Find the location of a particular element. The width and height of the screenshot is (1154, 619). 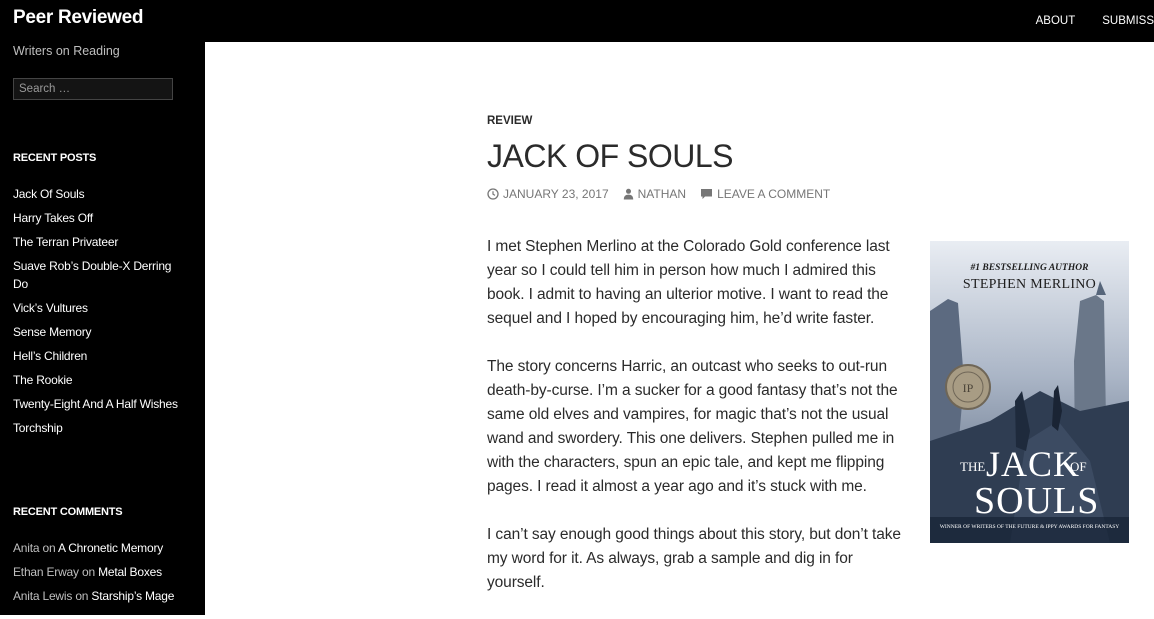

recent-post-link: The Rookie is located at coordinates (100, 380).